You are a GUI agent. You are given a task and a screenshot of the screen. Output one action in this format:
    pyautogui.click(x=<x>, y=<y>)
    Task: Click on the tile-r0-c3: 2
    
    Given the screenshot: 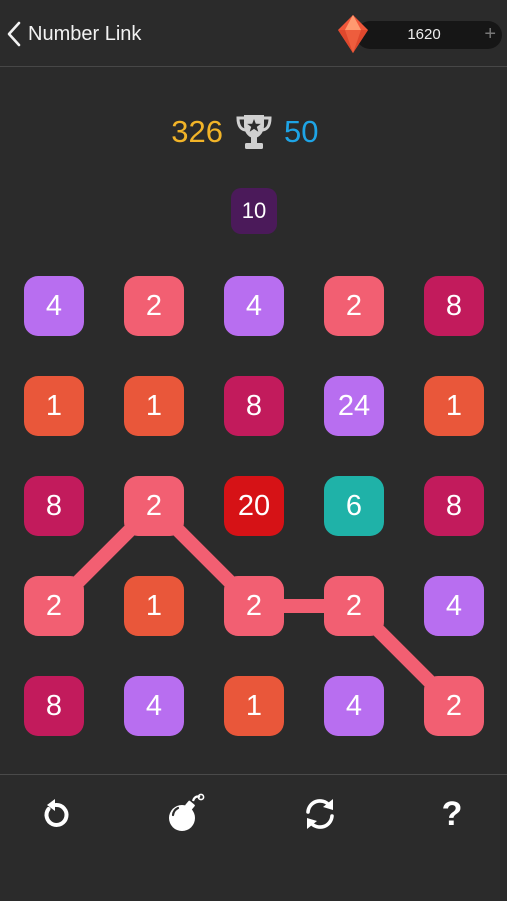 What is the action you would take?
    pyautogui.click(x=354, y=306)
    